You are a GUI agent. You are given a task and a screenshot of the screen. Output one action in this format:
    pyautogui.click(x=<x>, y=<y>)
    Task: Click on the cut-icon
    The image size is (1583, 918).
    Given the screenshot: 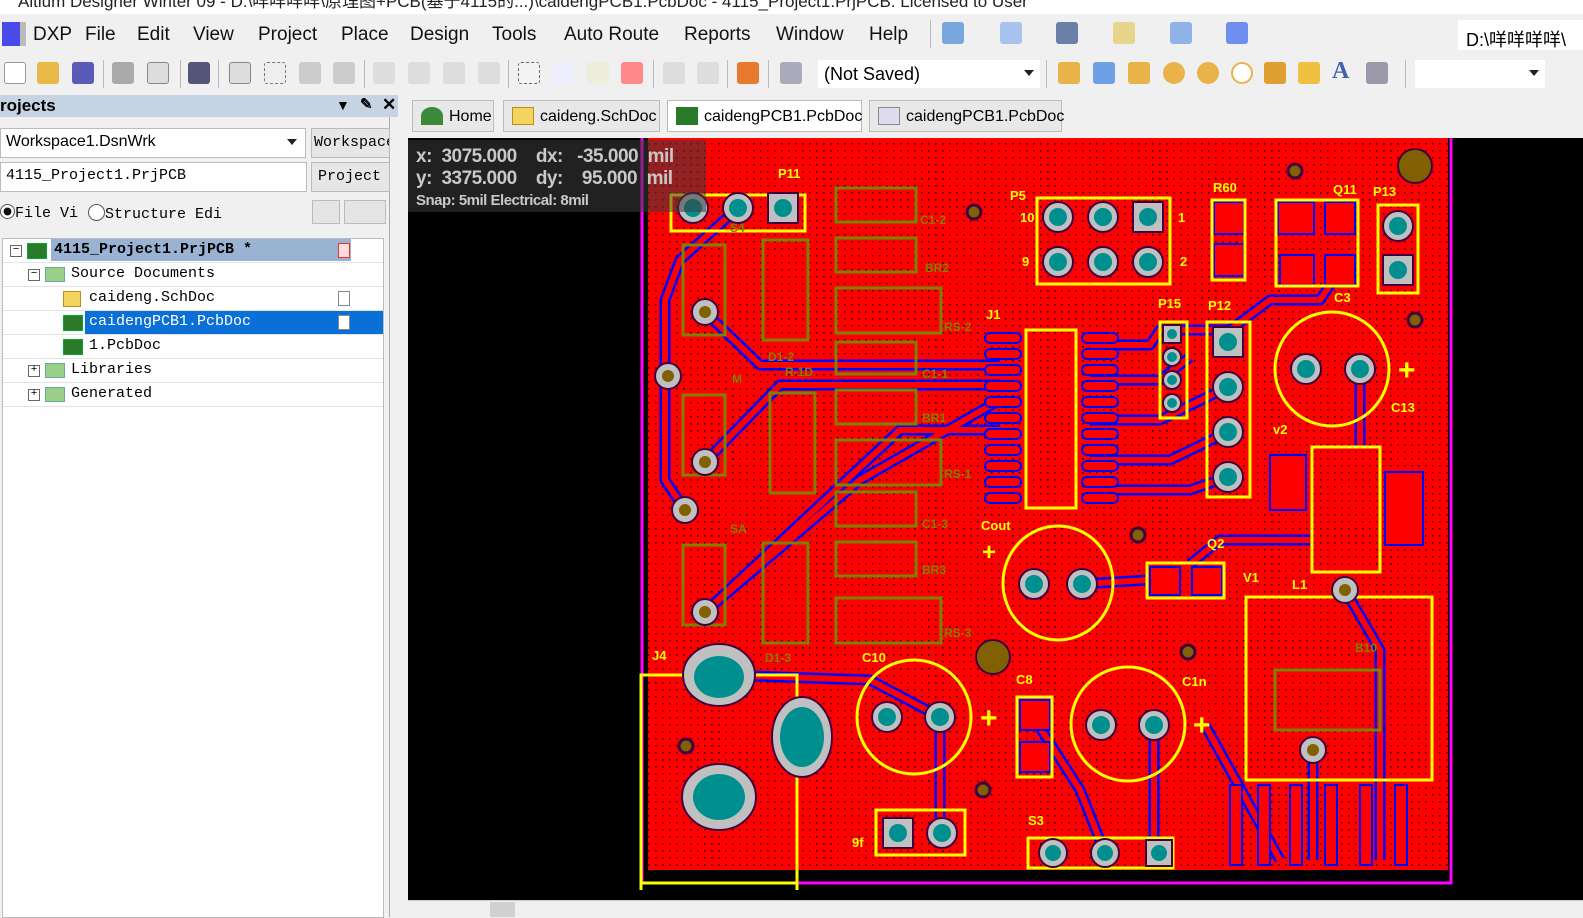 What is the action you would take?
    pyautogui.click(x=384, y=73)
    